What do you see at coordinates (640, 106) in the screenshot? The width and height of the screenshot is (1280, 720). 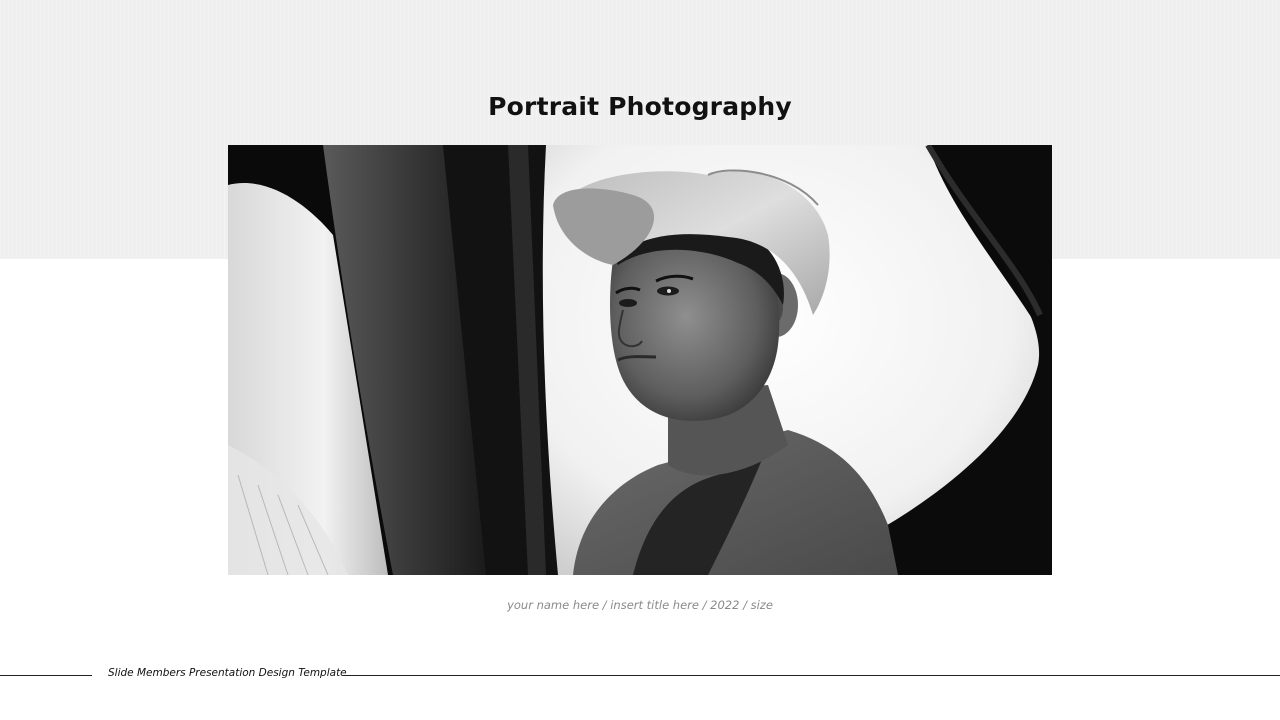 I see `slide-title: Portrait Photography` at bounding box center [640, 106].